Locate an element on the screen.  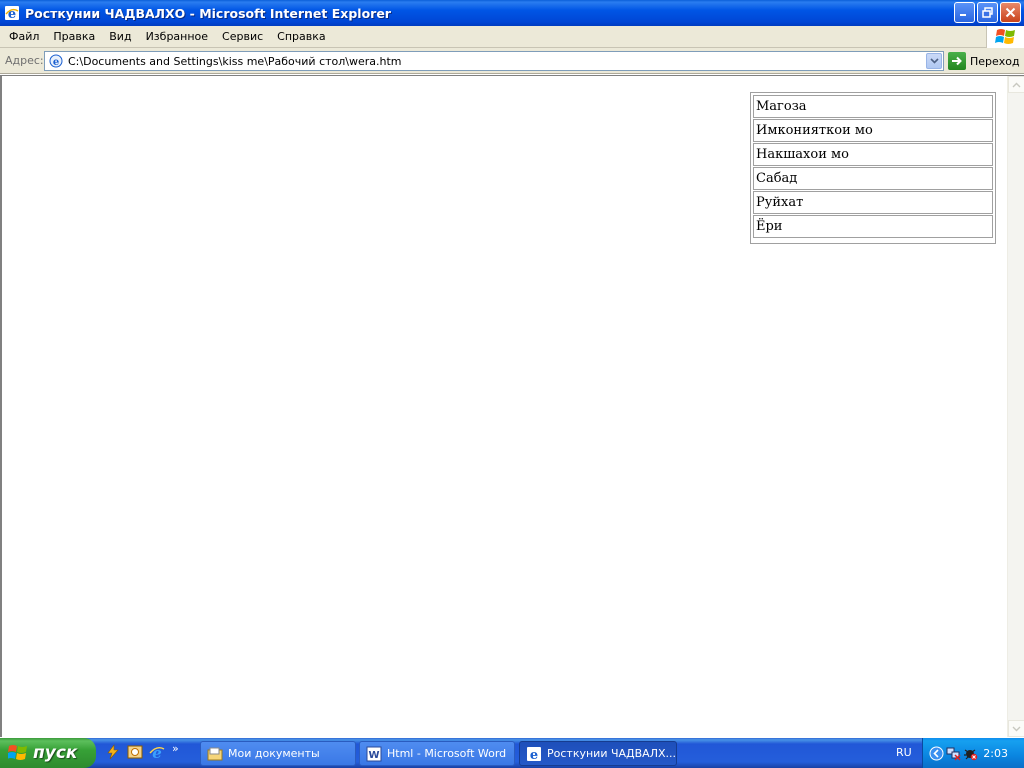
nav-item-features: Имконияткои мо is located at coordinates (873, 130).